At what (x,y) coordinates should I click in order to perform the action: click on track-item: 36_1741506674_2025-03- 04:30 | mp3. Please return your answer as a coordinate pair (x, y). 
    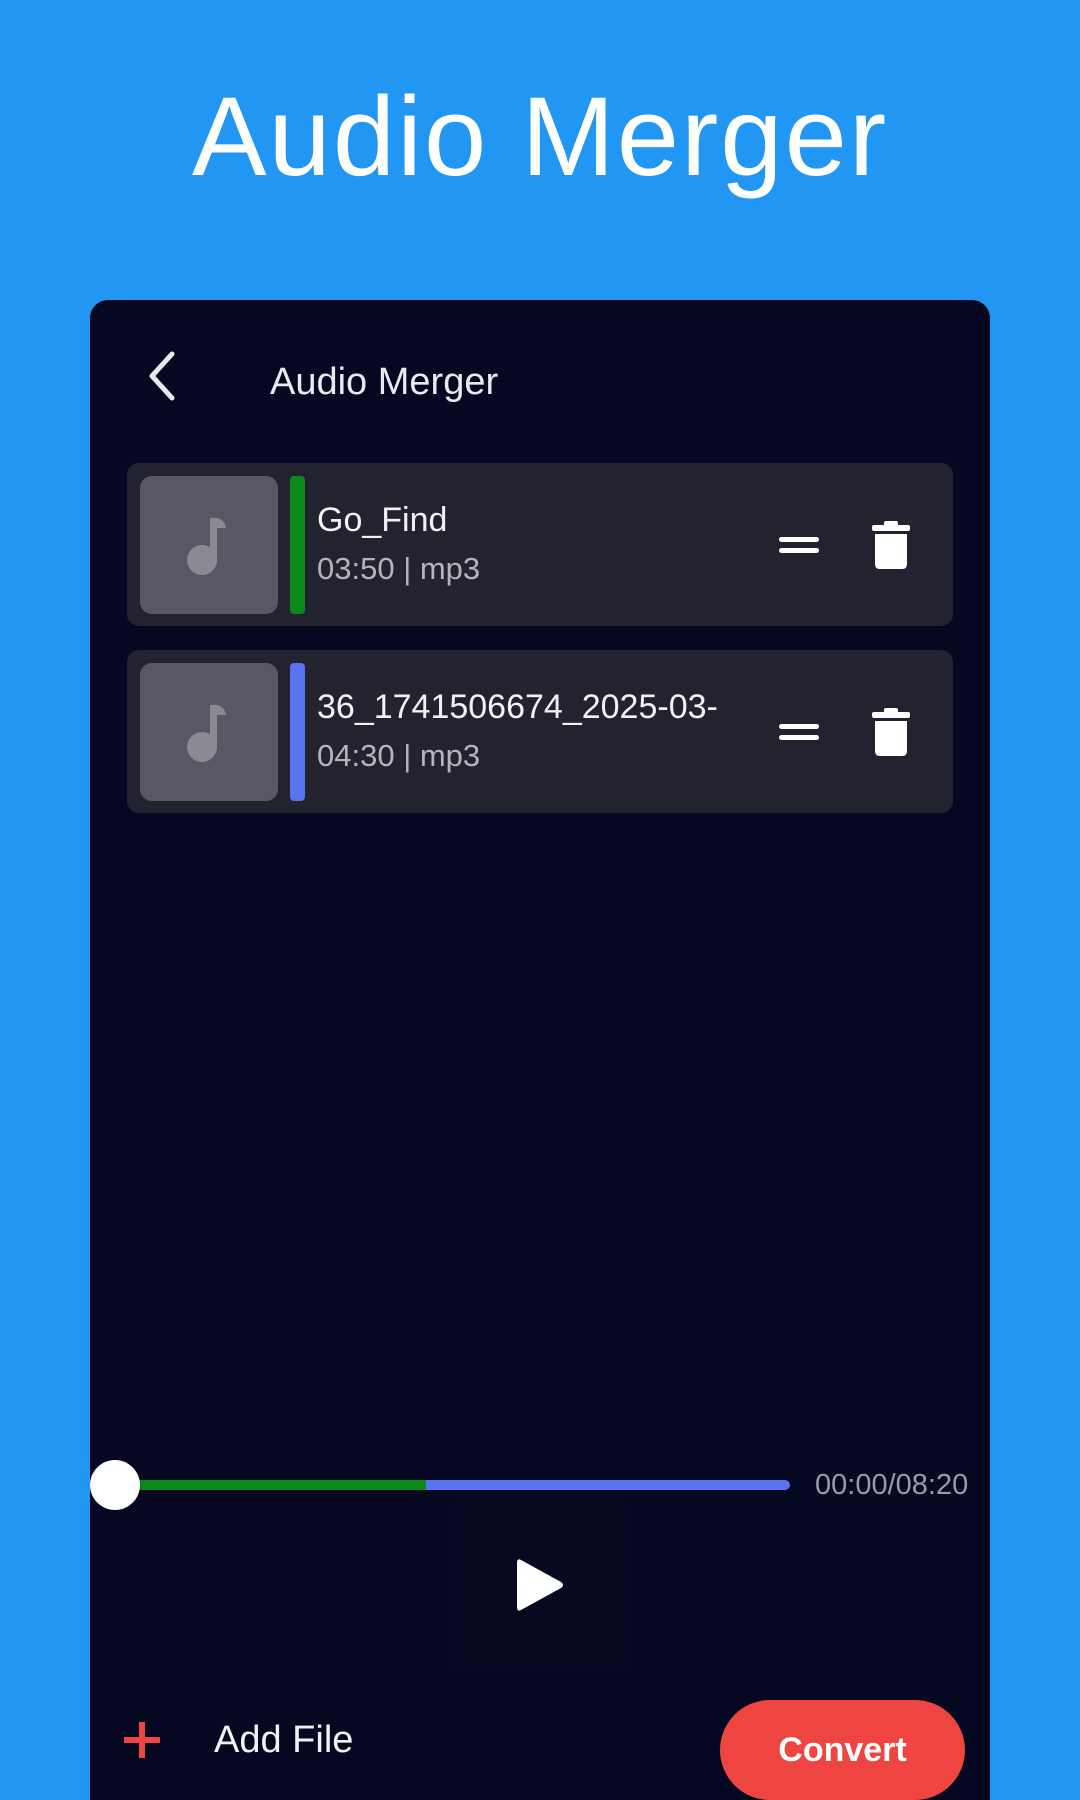
    Looking at the image, I should click on (540, 731).